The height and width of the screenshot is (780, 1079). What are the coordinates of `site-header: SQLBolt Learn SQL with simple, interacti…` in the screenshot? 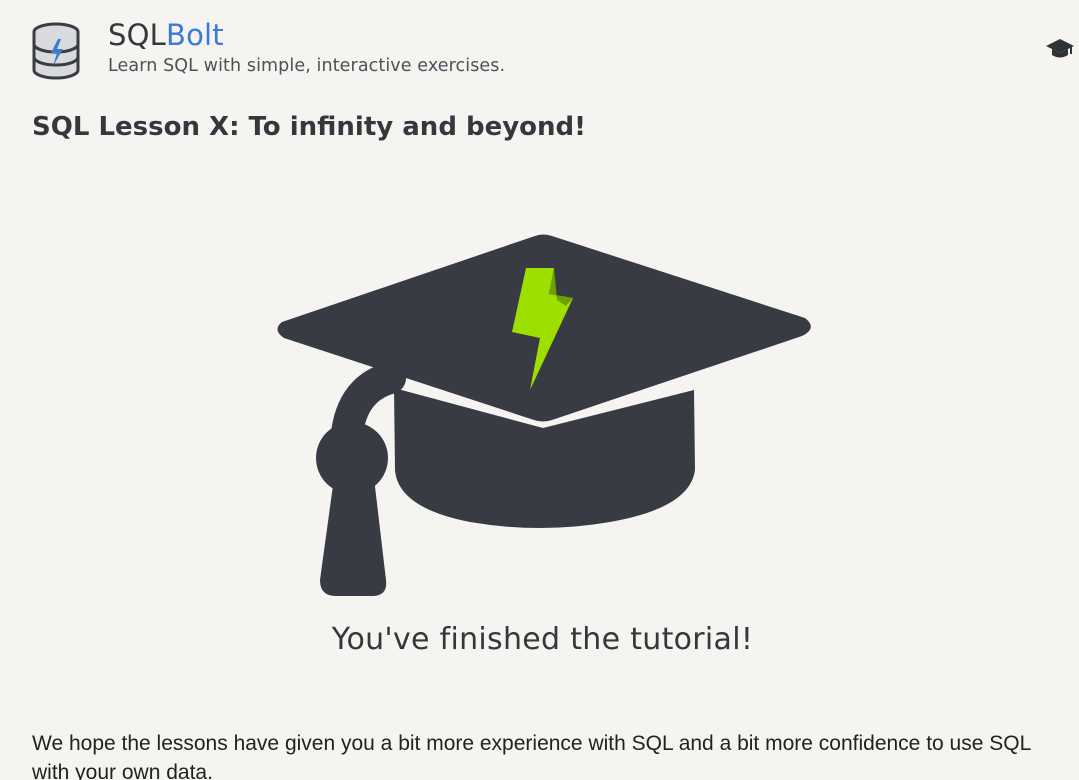 It's located at (539, 50).